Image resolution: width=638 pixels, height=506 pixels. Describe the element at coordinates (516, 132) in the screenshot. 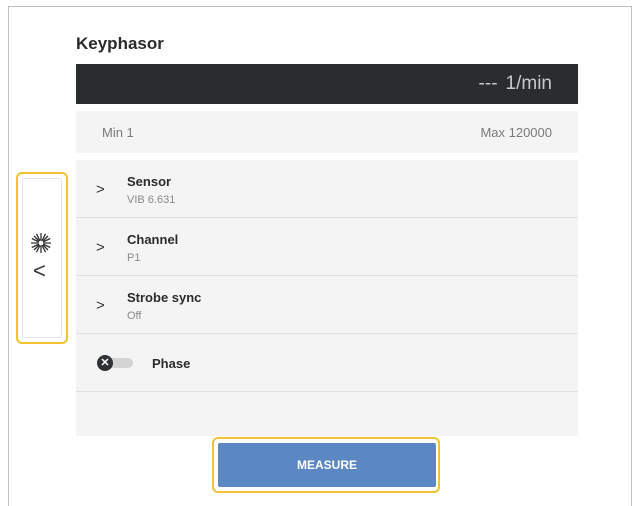

I see `range-max: Max 120000` at that location.